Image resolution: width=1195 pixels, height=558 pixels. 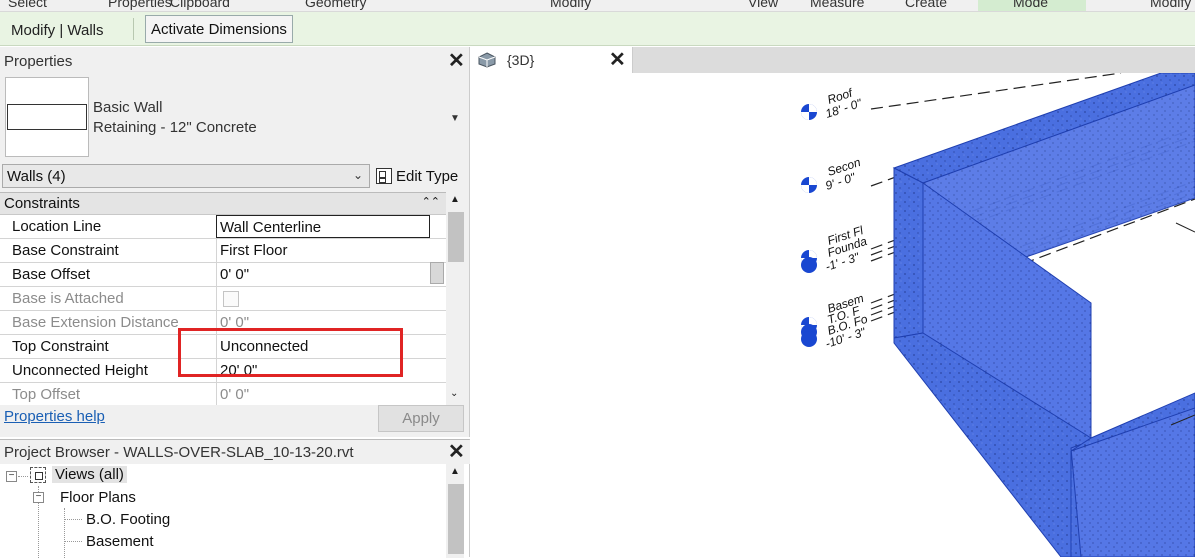 I want to click on properties-help-link: Properties help, so click(x=54, y=416).